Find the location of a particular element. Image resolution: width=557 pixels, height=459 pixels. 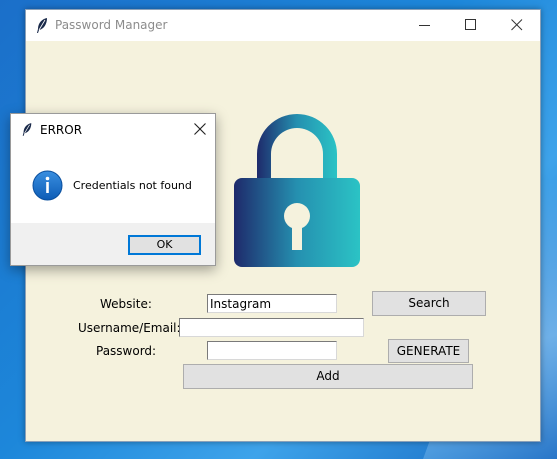

search-button: Search is located at coordinates (429, 303).